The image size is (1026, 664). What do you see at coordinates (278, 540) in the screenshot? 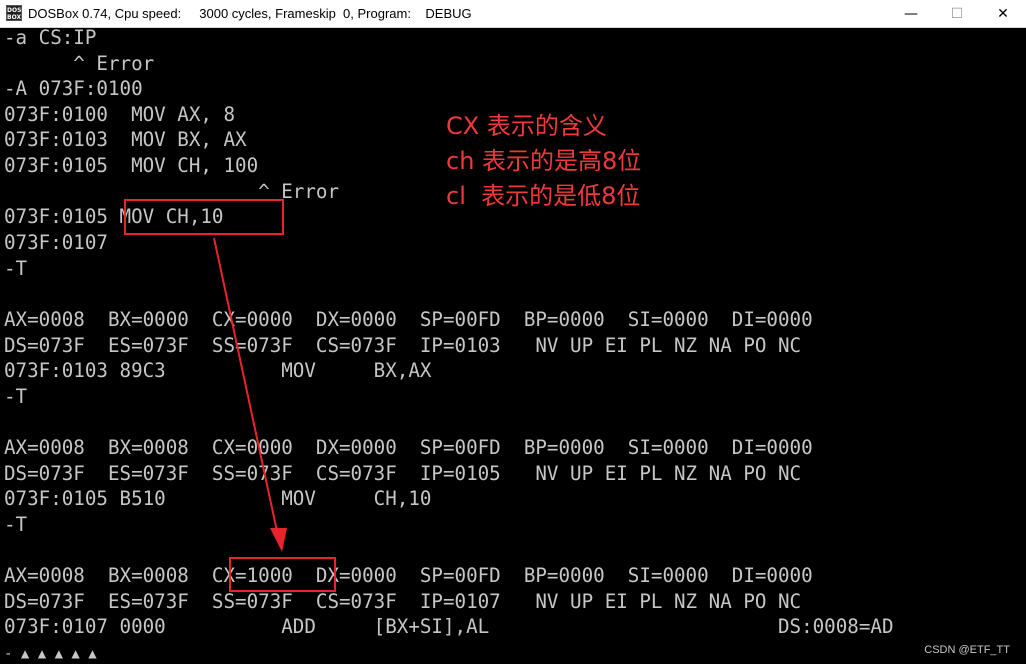
I see `arrow-head` at bounding box center [278, 540].